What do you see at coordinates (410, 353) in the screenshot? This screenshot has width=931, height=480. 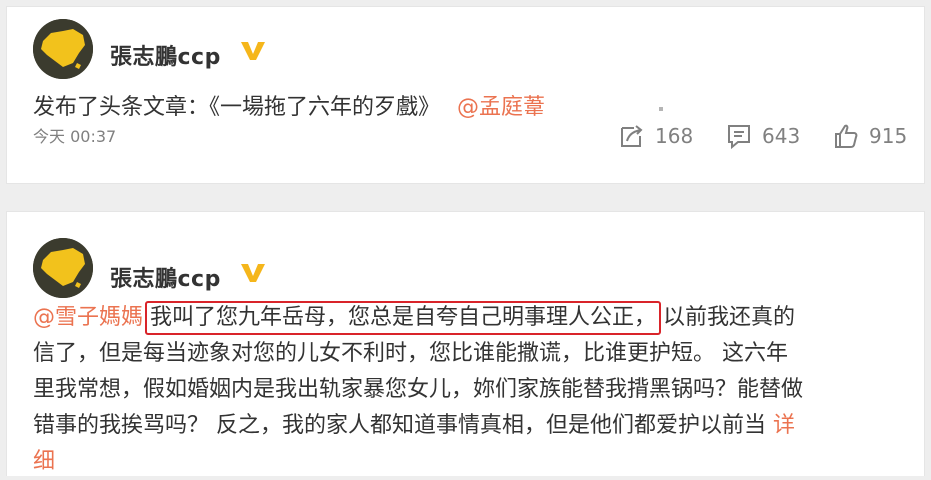 I see `post-line: 信了，但是每当迹象对您的儿女不利时，您比谁能撒谎，比谁更护短。 这六年` at bounding box center [410, 353].